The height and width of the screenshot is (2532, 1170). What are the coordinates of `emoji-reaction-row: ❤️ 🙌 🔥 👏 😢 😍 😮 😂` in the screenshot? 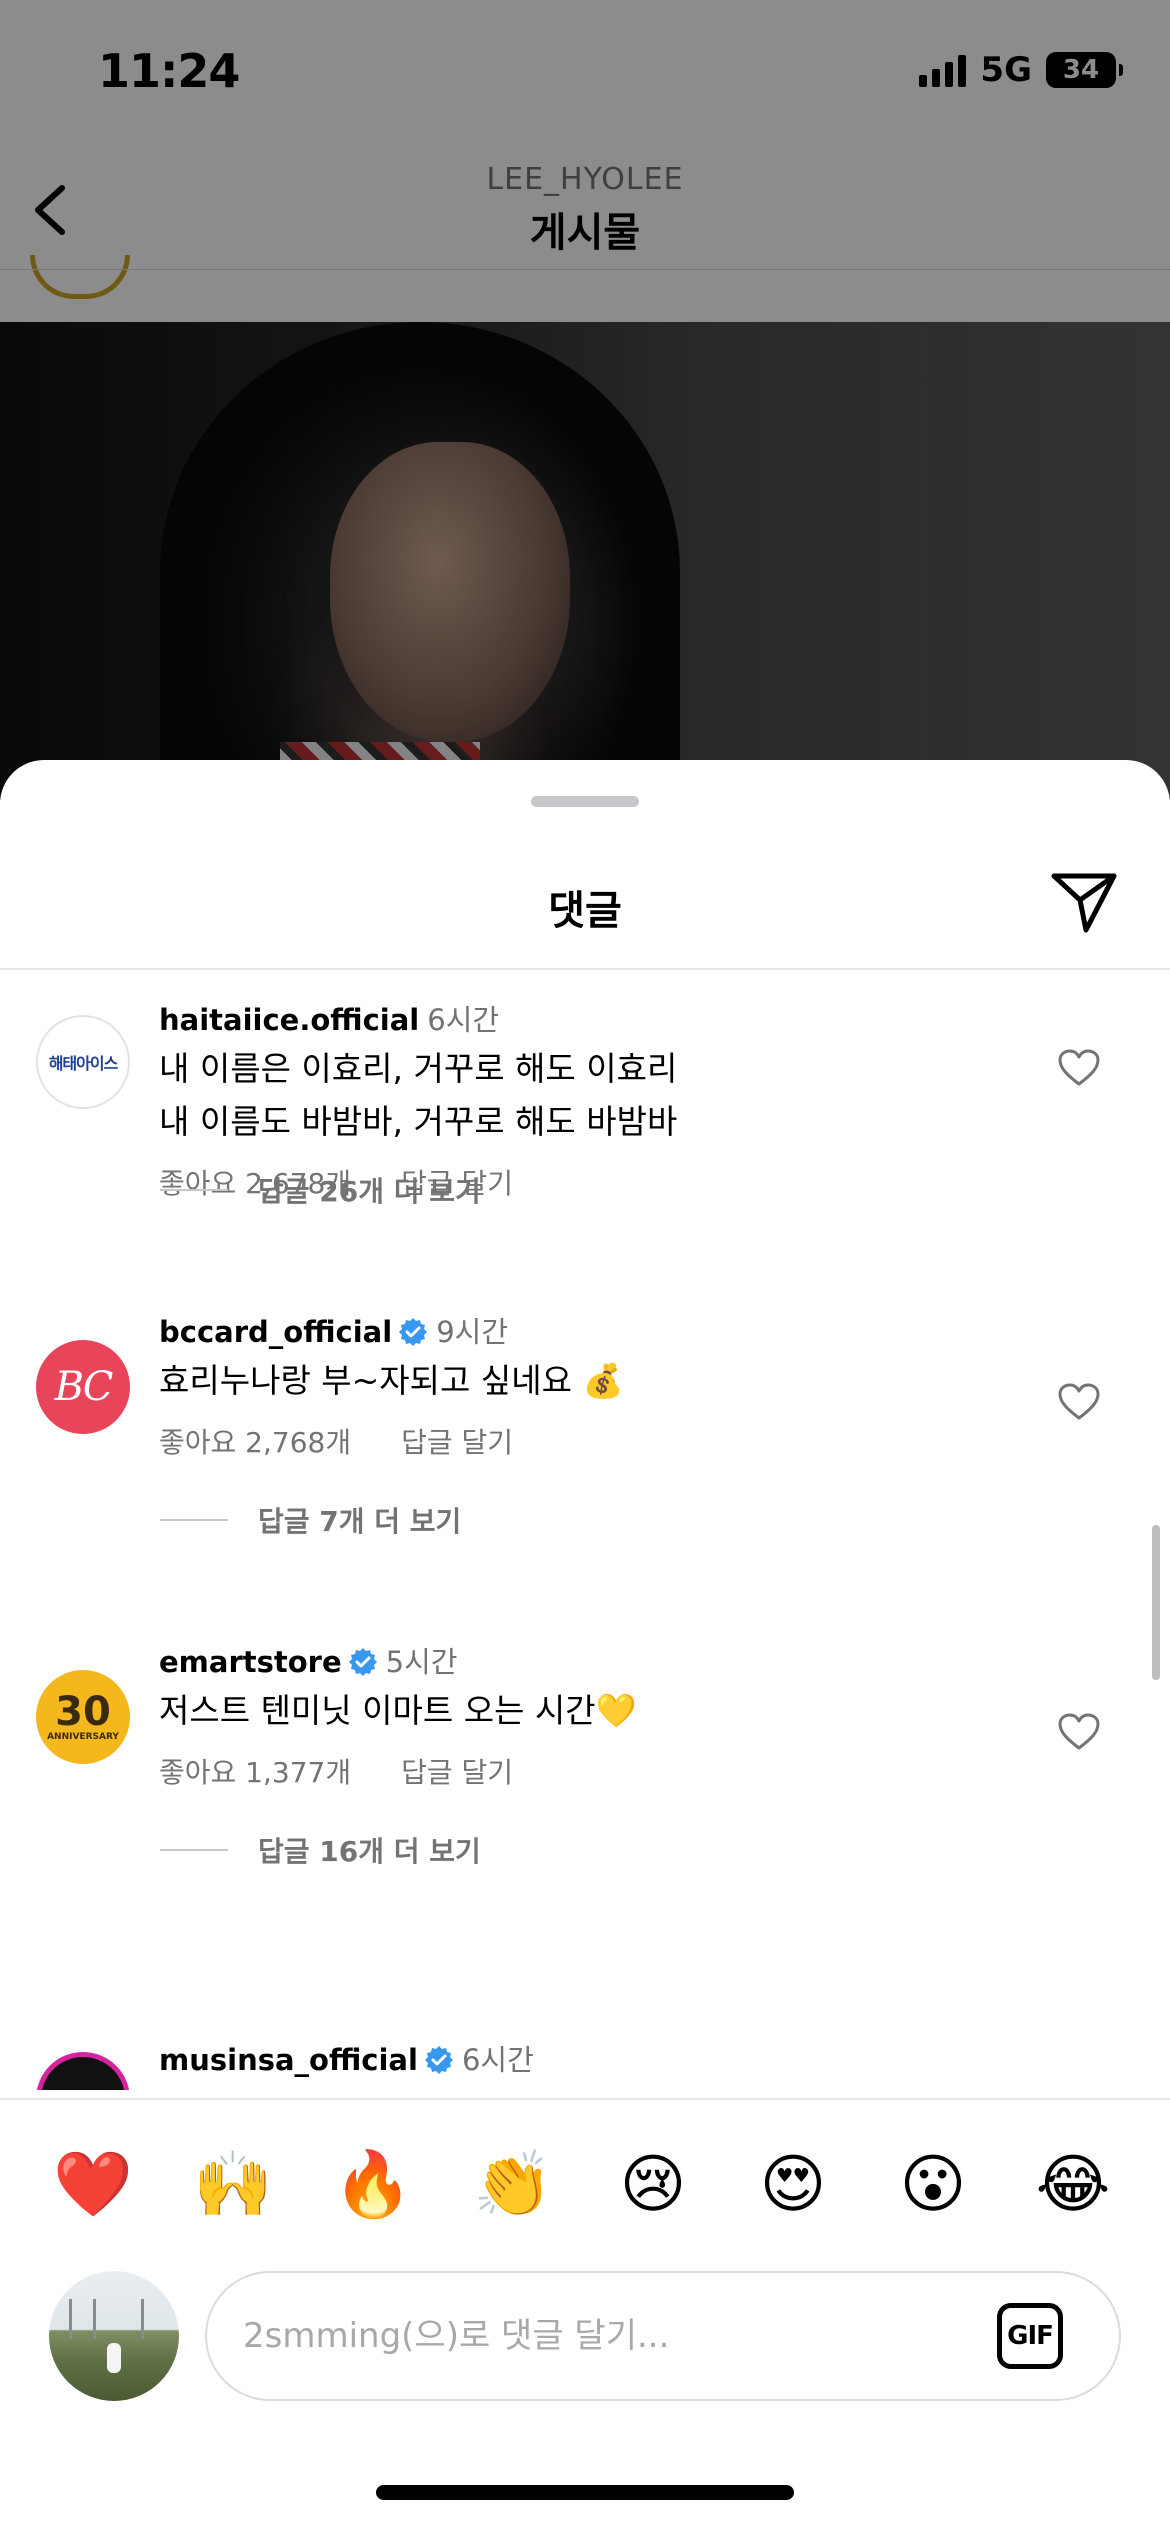 It's located at (585, 2185).